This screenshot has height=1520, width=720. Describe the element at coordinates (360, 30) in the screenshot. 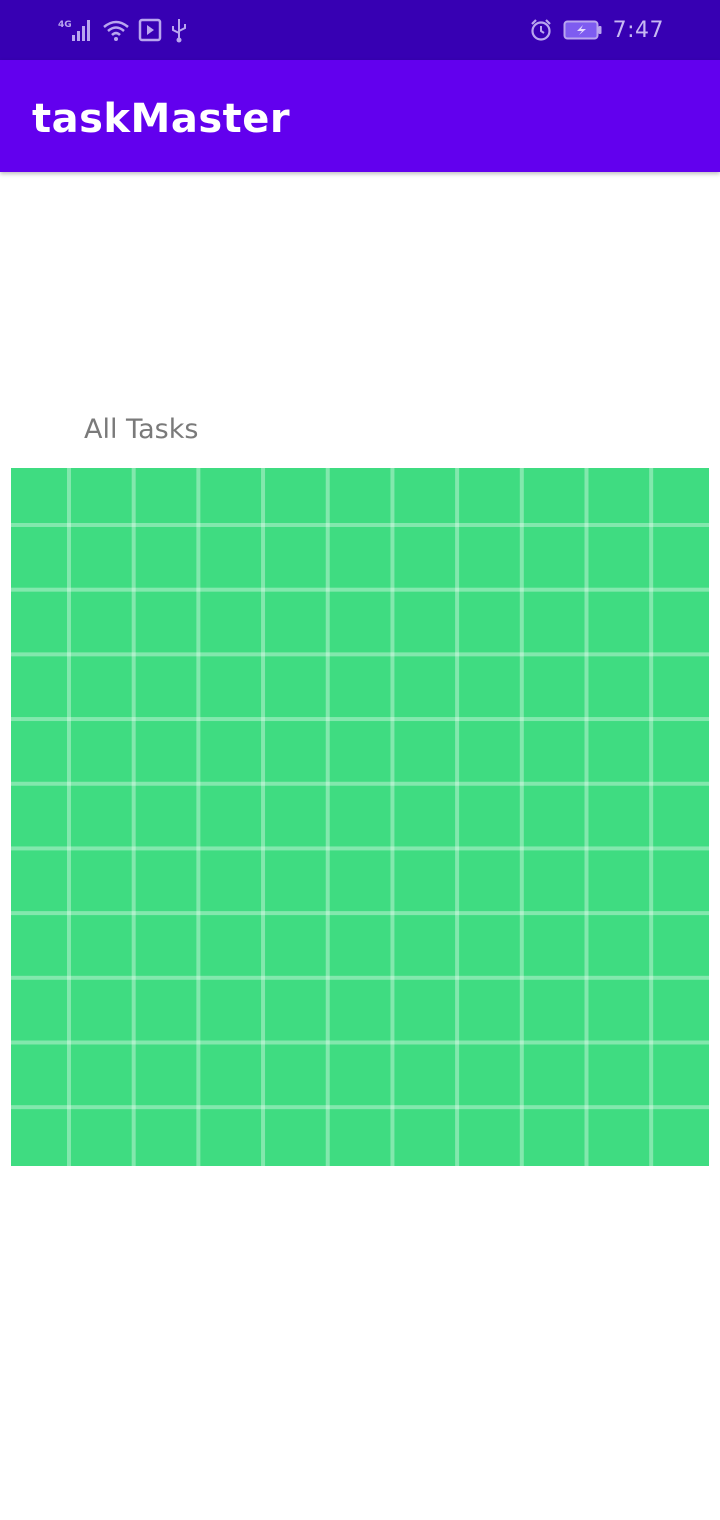

I see `status-bar: 4G 7:47` at that location.